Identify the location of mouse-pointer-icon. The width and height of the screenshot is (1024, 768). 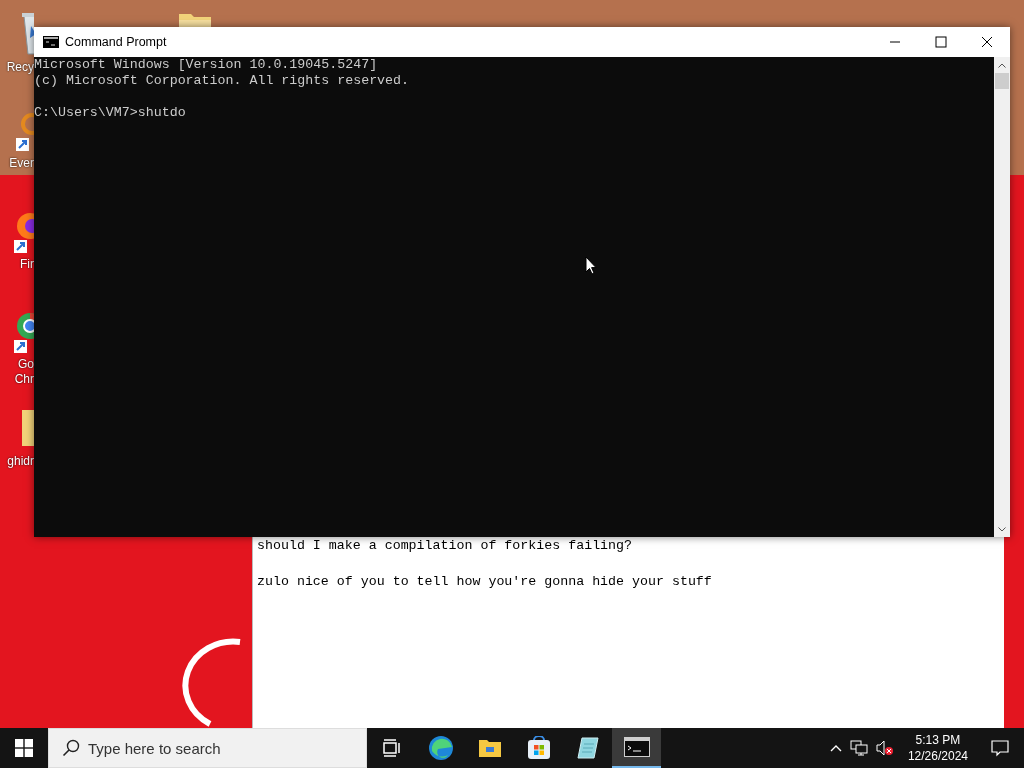
(591, 265).